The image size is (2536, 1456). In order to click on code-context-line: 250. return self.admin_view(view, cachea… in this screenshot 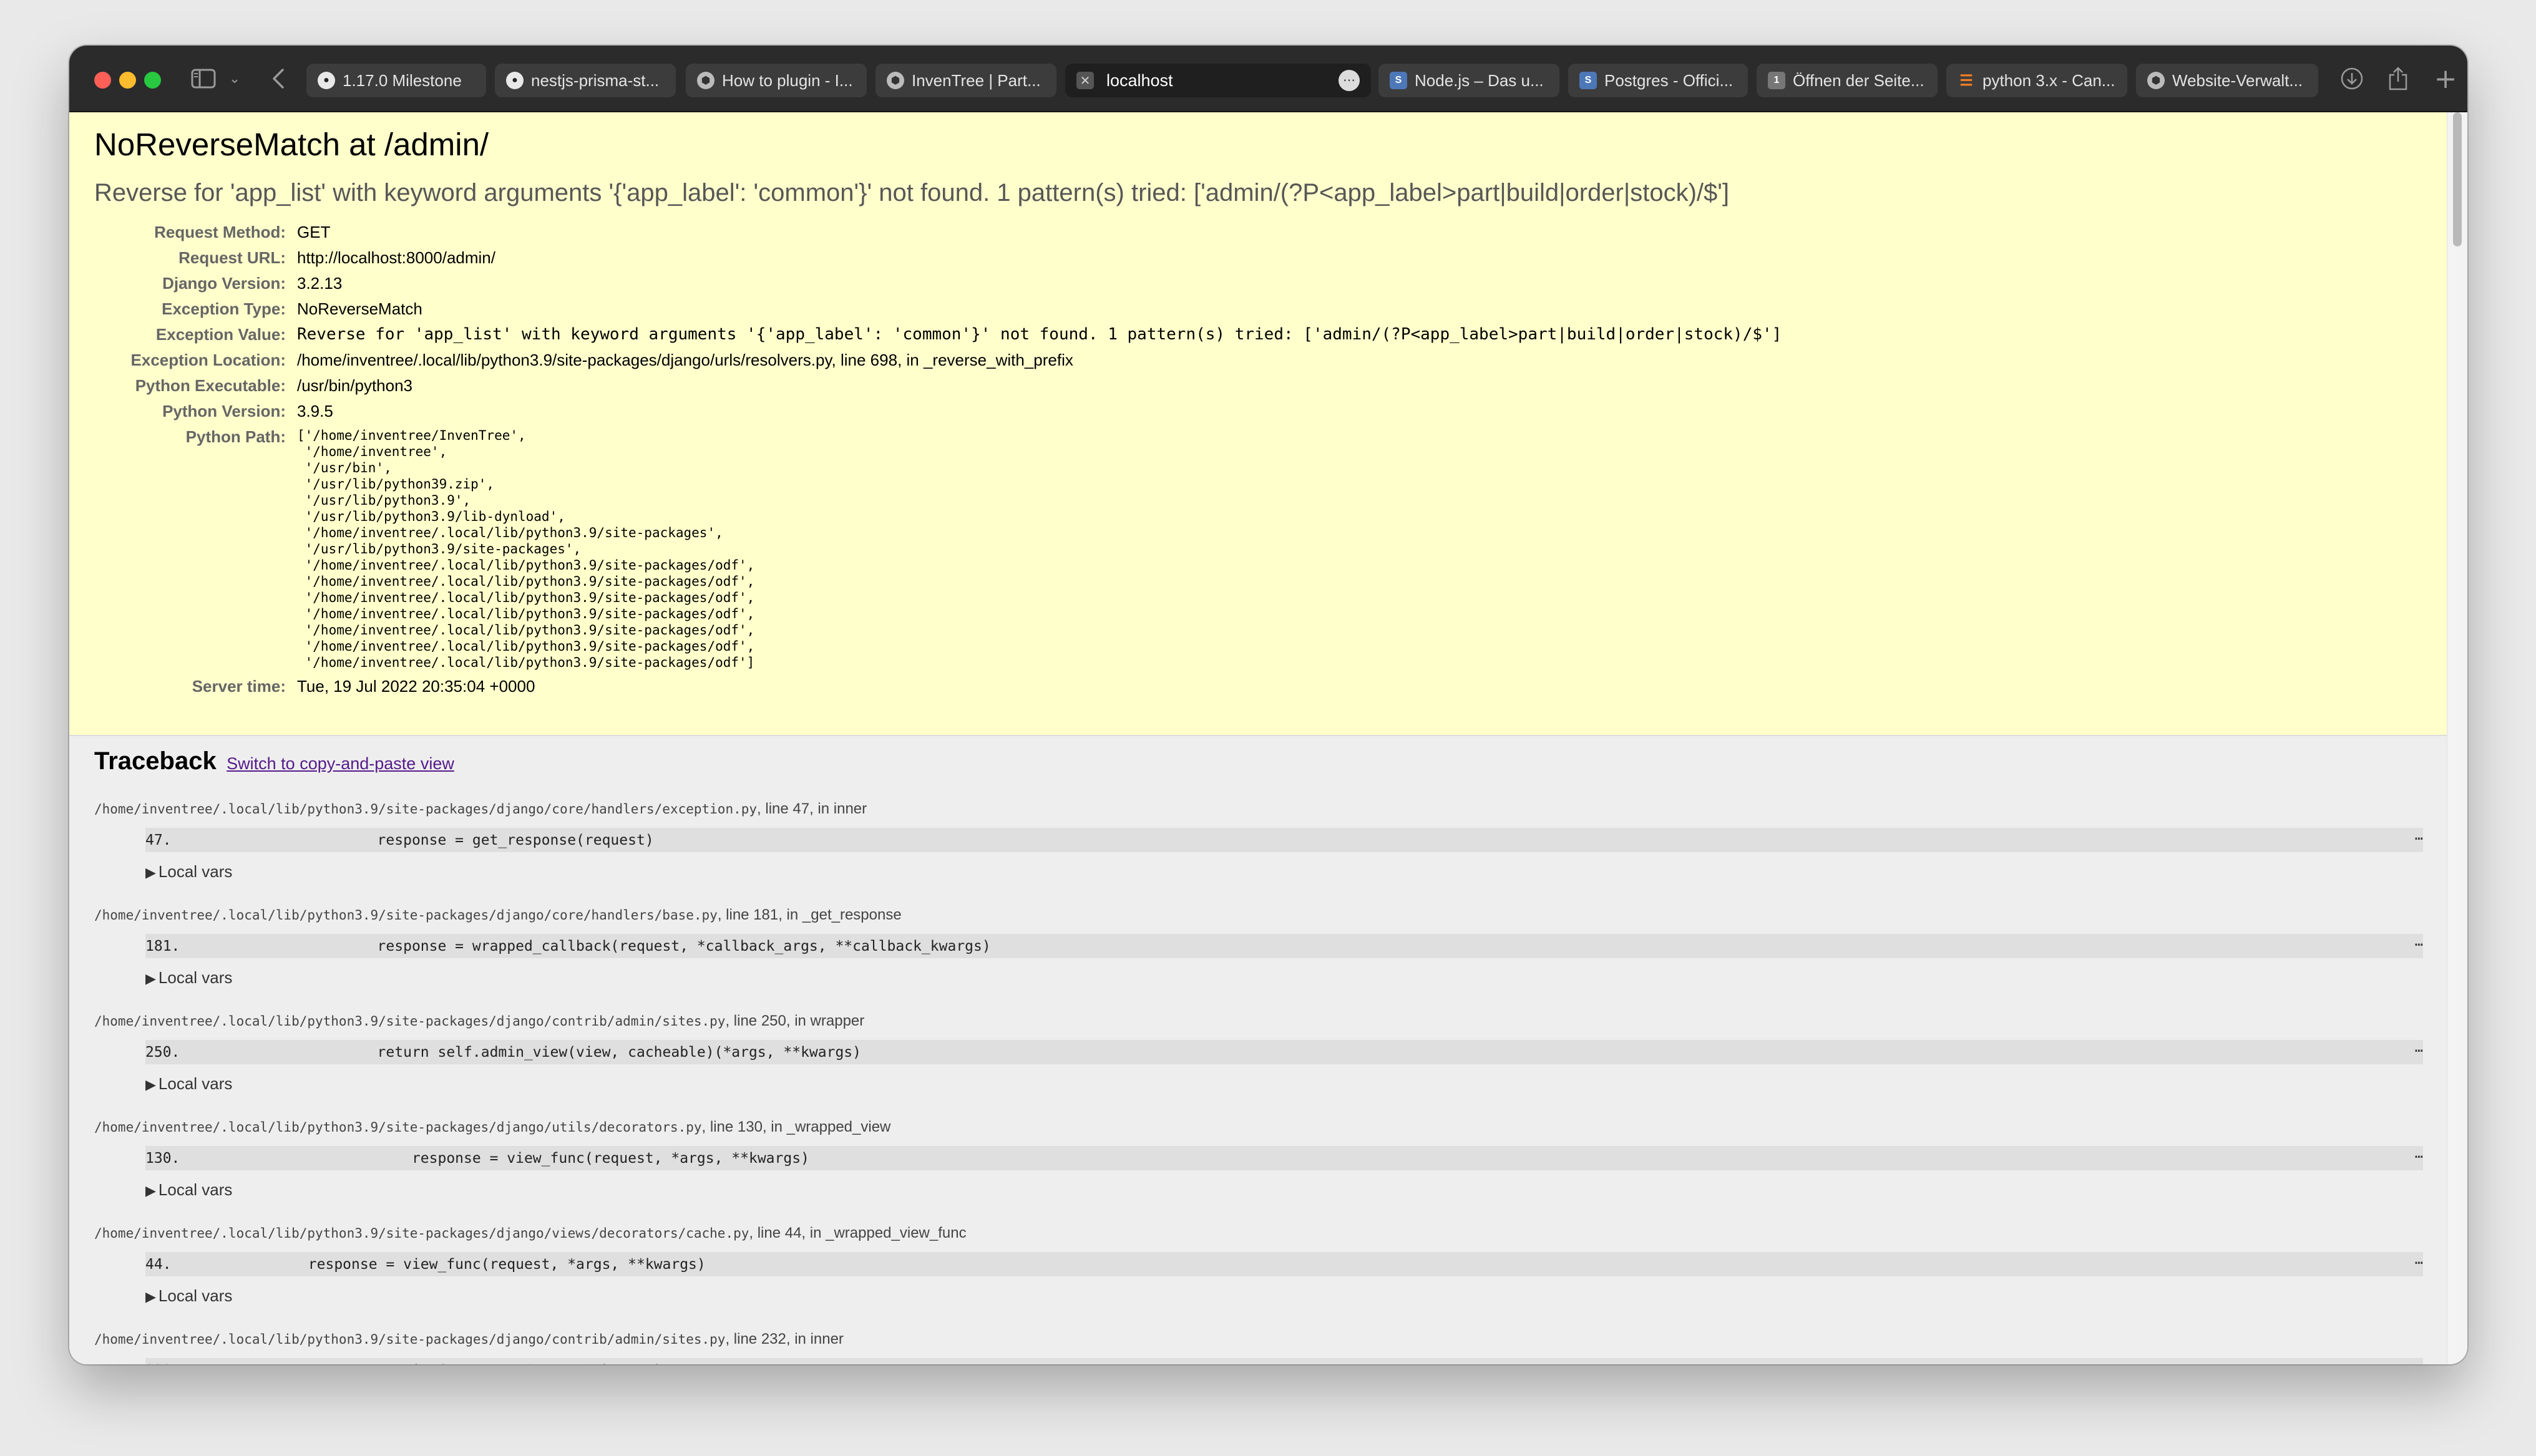, I will do `click(1284, 1052)`.